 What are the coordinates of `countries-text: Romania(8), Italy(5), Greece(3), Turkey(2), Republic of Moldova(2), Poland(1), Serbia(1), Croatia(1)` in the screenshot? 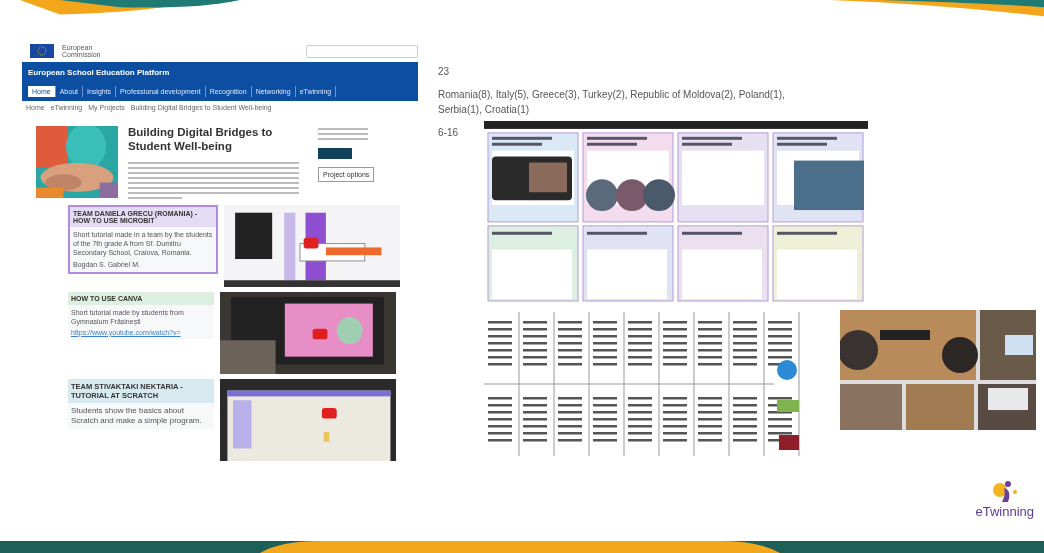 It's located at (612, 102).